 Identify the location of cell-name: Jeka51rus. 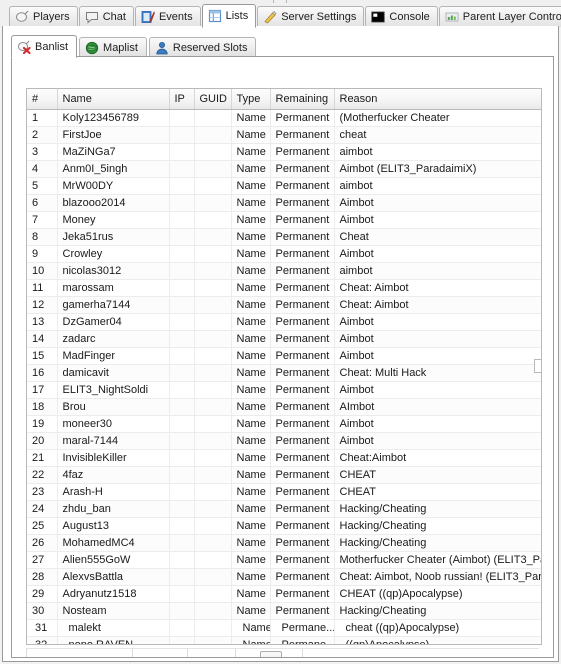
(113, 237).